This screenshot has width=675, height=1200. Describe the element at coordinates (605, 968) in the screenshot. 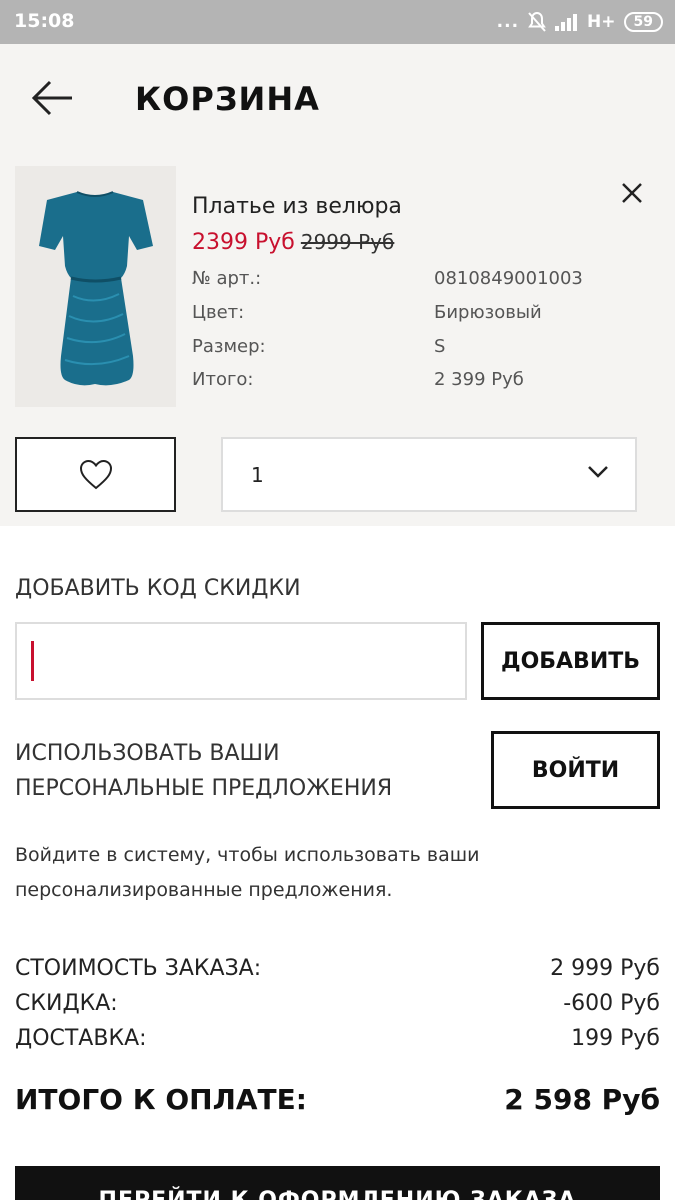

I see `summary-value: 2 999 Руб` at that location.